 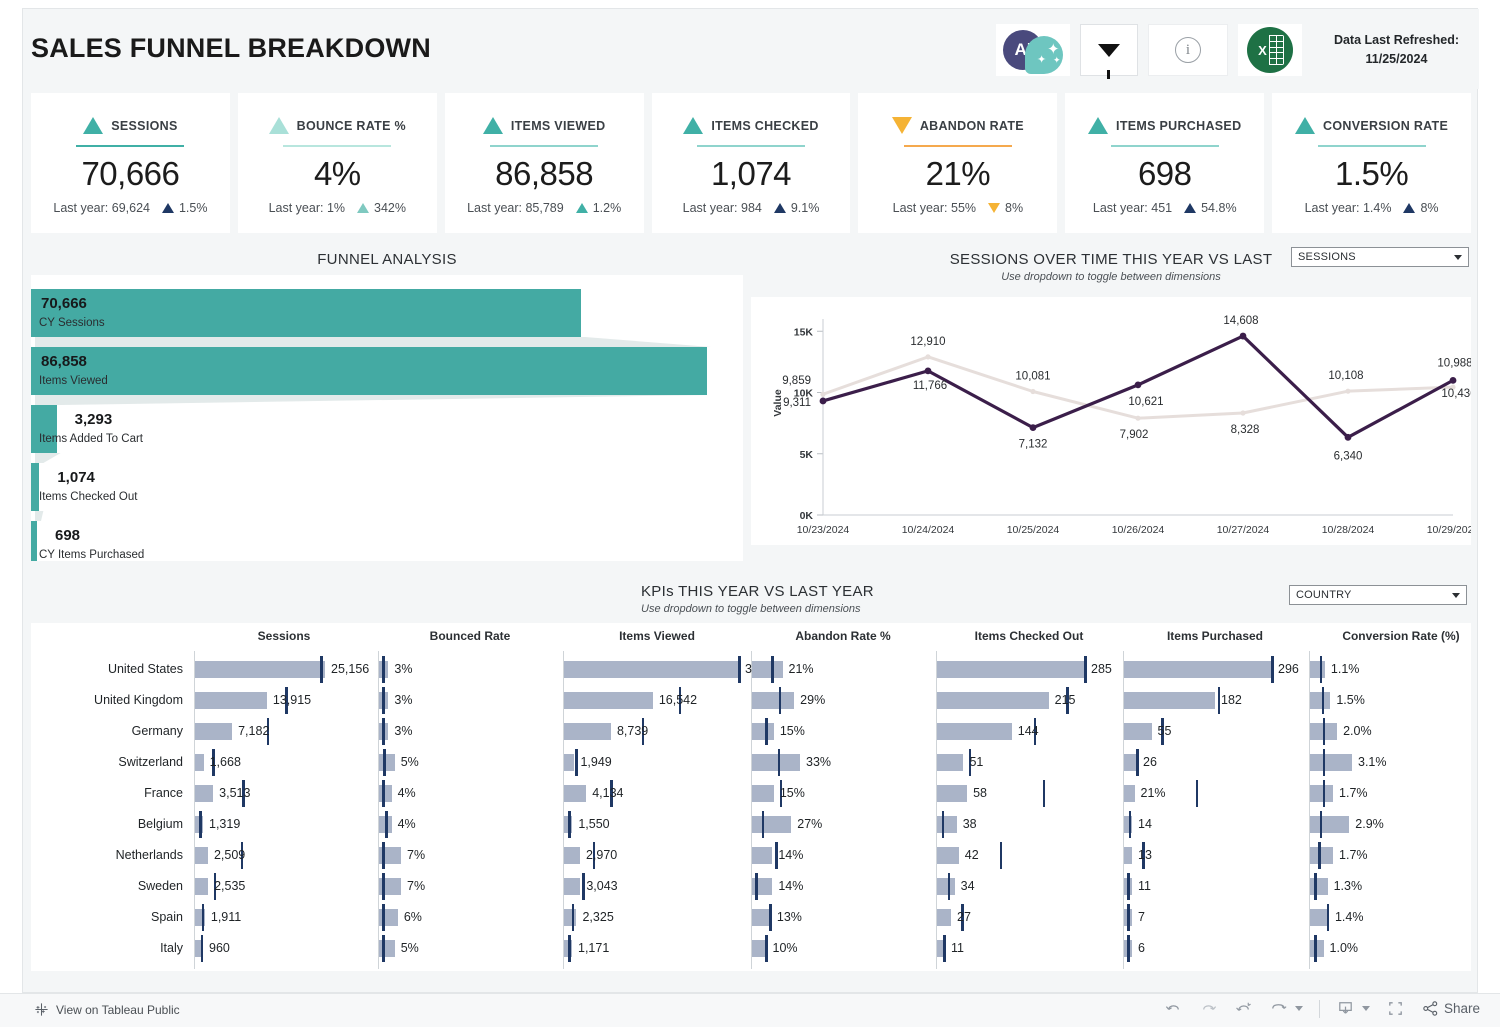 What do you see at coordinates (751, 163) in the screenshot?
I see `kpi-card: ITEMS CHECKED 1,074 Last year: 984 9.1%` at bounding box center [751, 163].